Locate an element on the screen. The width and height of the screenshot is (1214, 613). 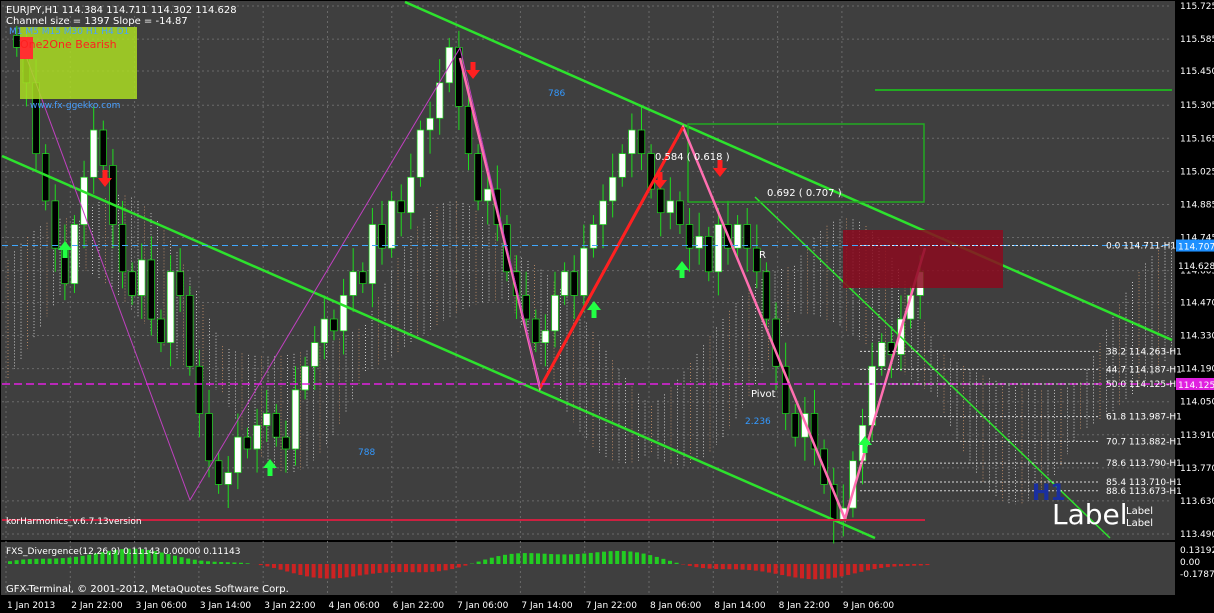
panel-title: One2One Bearish is located at coordinates (68, 44).